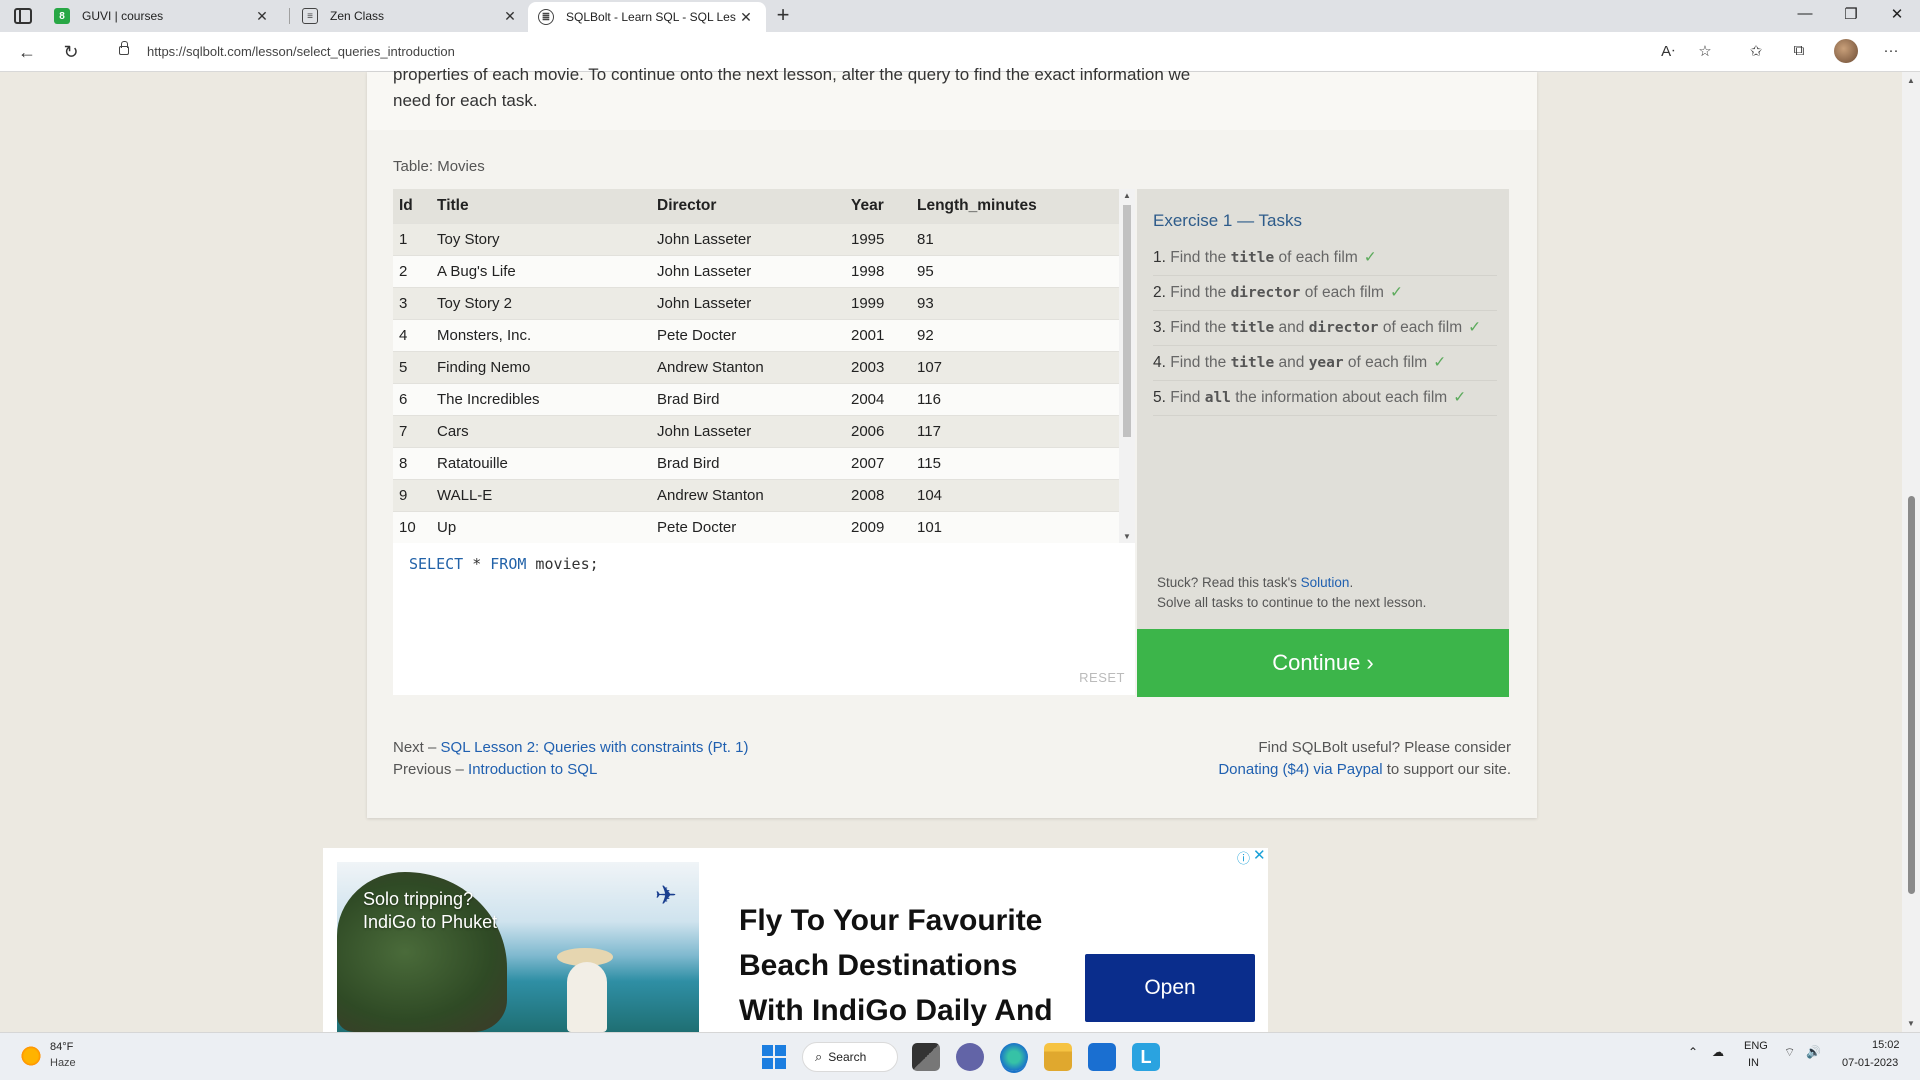 The height and width of the screenshot is (1080, 1920). I want to click on ad-info-icon: ⓘ, so click(1243, 857).